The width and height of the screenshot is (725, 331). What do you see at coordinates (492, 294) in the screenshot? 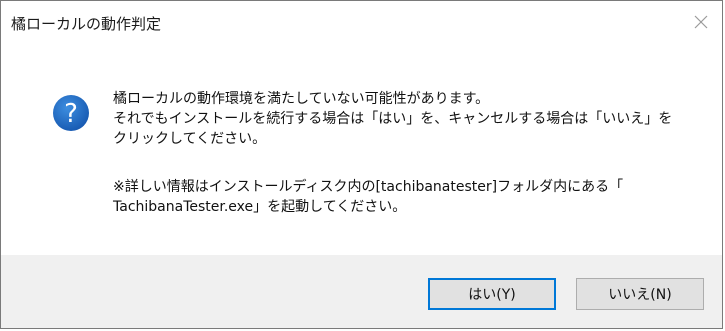
I see `yes-button: はい(Y)` at bounding box center [492, 294].